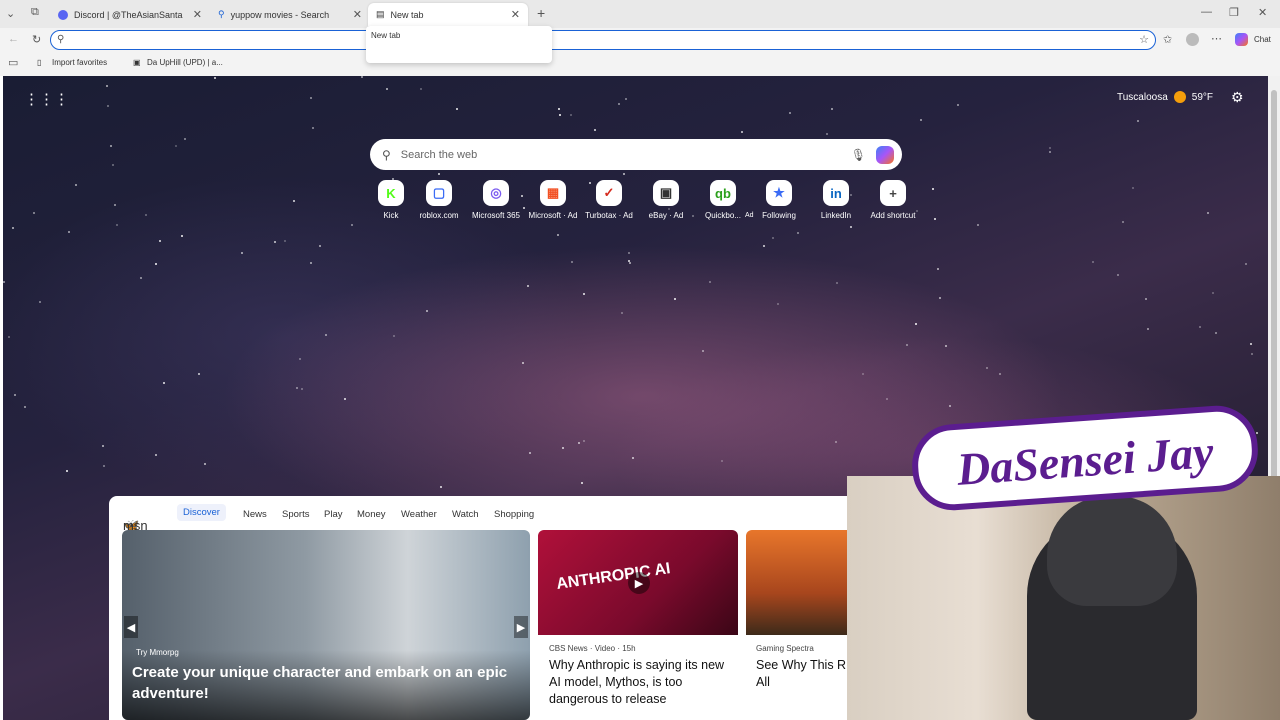  I want to click on shortcut-microsoft: ▦ Microsoft · Ad, so click(553, 200).